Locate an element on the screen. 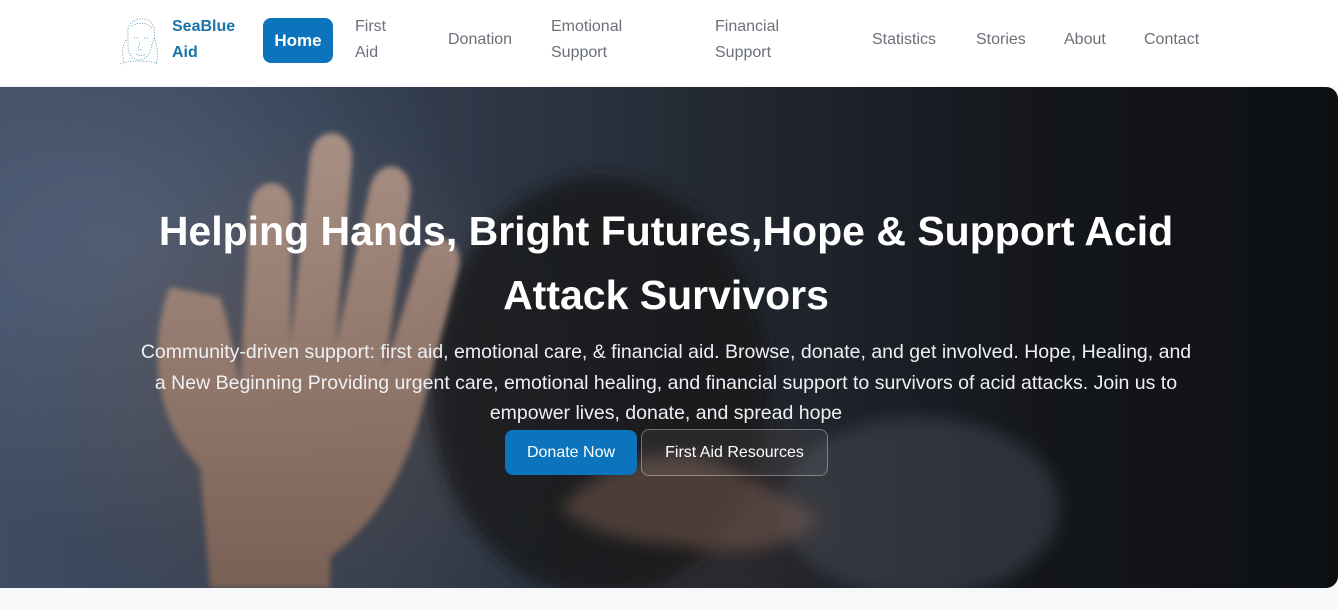 This screenshot has width=1338, height=610. nav-link-about: About is located at coordinates (1085, 40).